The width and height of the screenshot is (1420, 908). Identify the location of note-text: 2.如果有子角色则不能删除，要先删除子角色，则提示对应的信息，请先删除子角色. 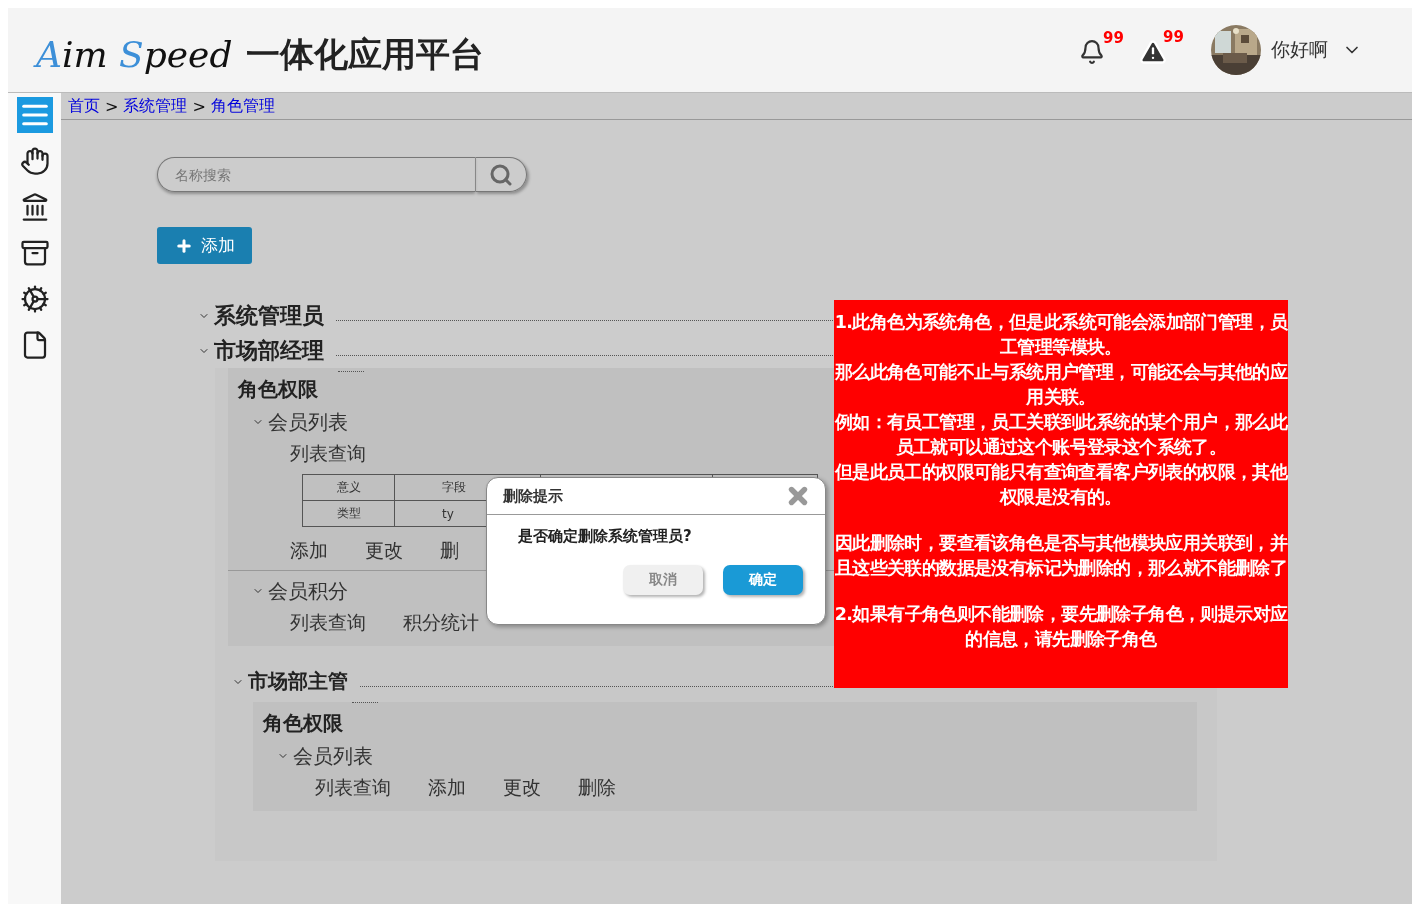
(1061, 627).